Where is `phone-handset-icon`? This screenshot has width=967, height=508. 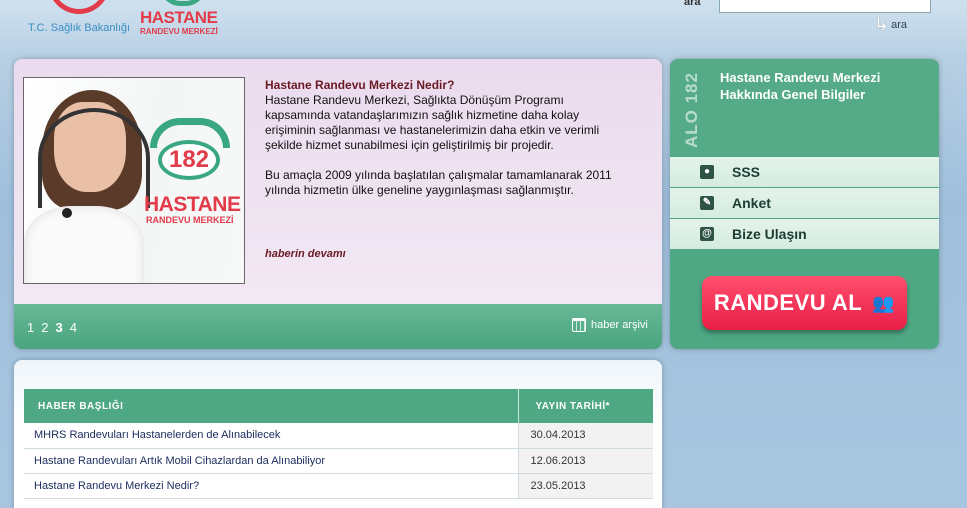 phone-handset-icon is located at coordinates (183, 3).